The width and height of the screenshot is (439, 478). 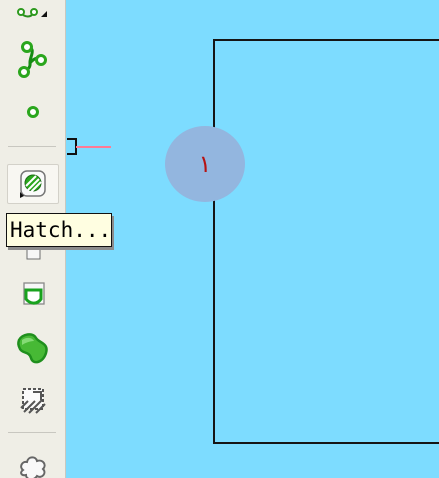 I want to click on hatch-icon, so click(x=33, y=184).